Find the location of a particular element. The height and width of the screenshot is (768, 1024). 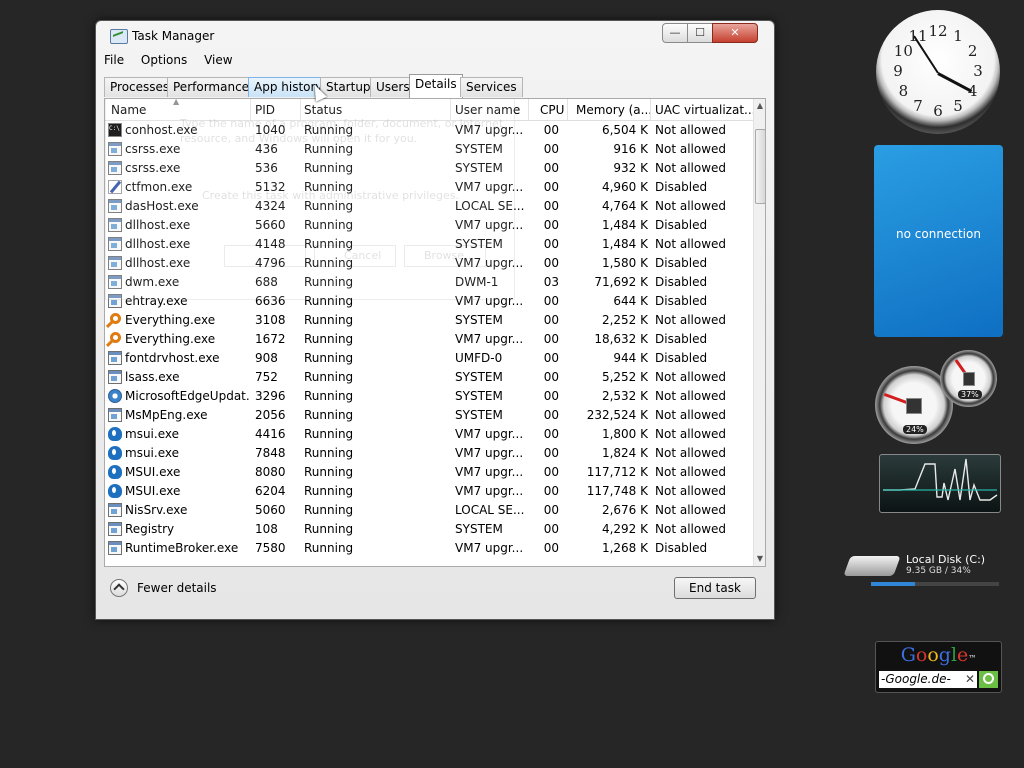

clock-gadget: 12 1 2 3 4 5 6 7 8 9 10 11 is located at coordinates (938, 72).